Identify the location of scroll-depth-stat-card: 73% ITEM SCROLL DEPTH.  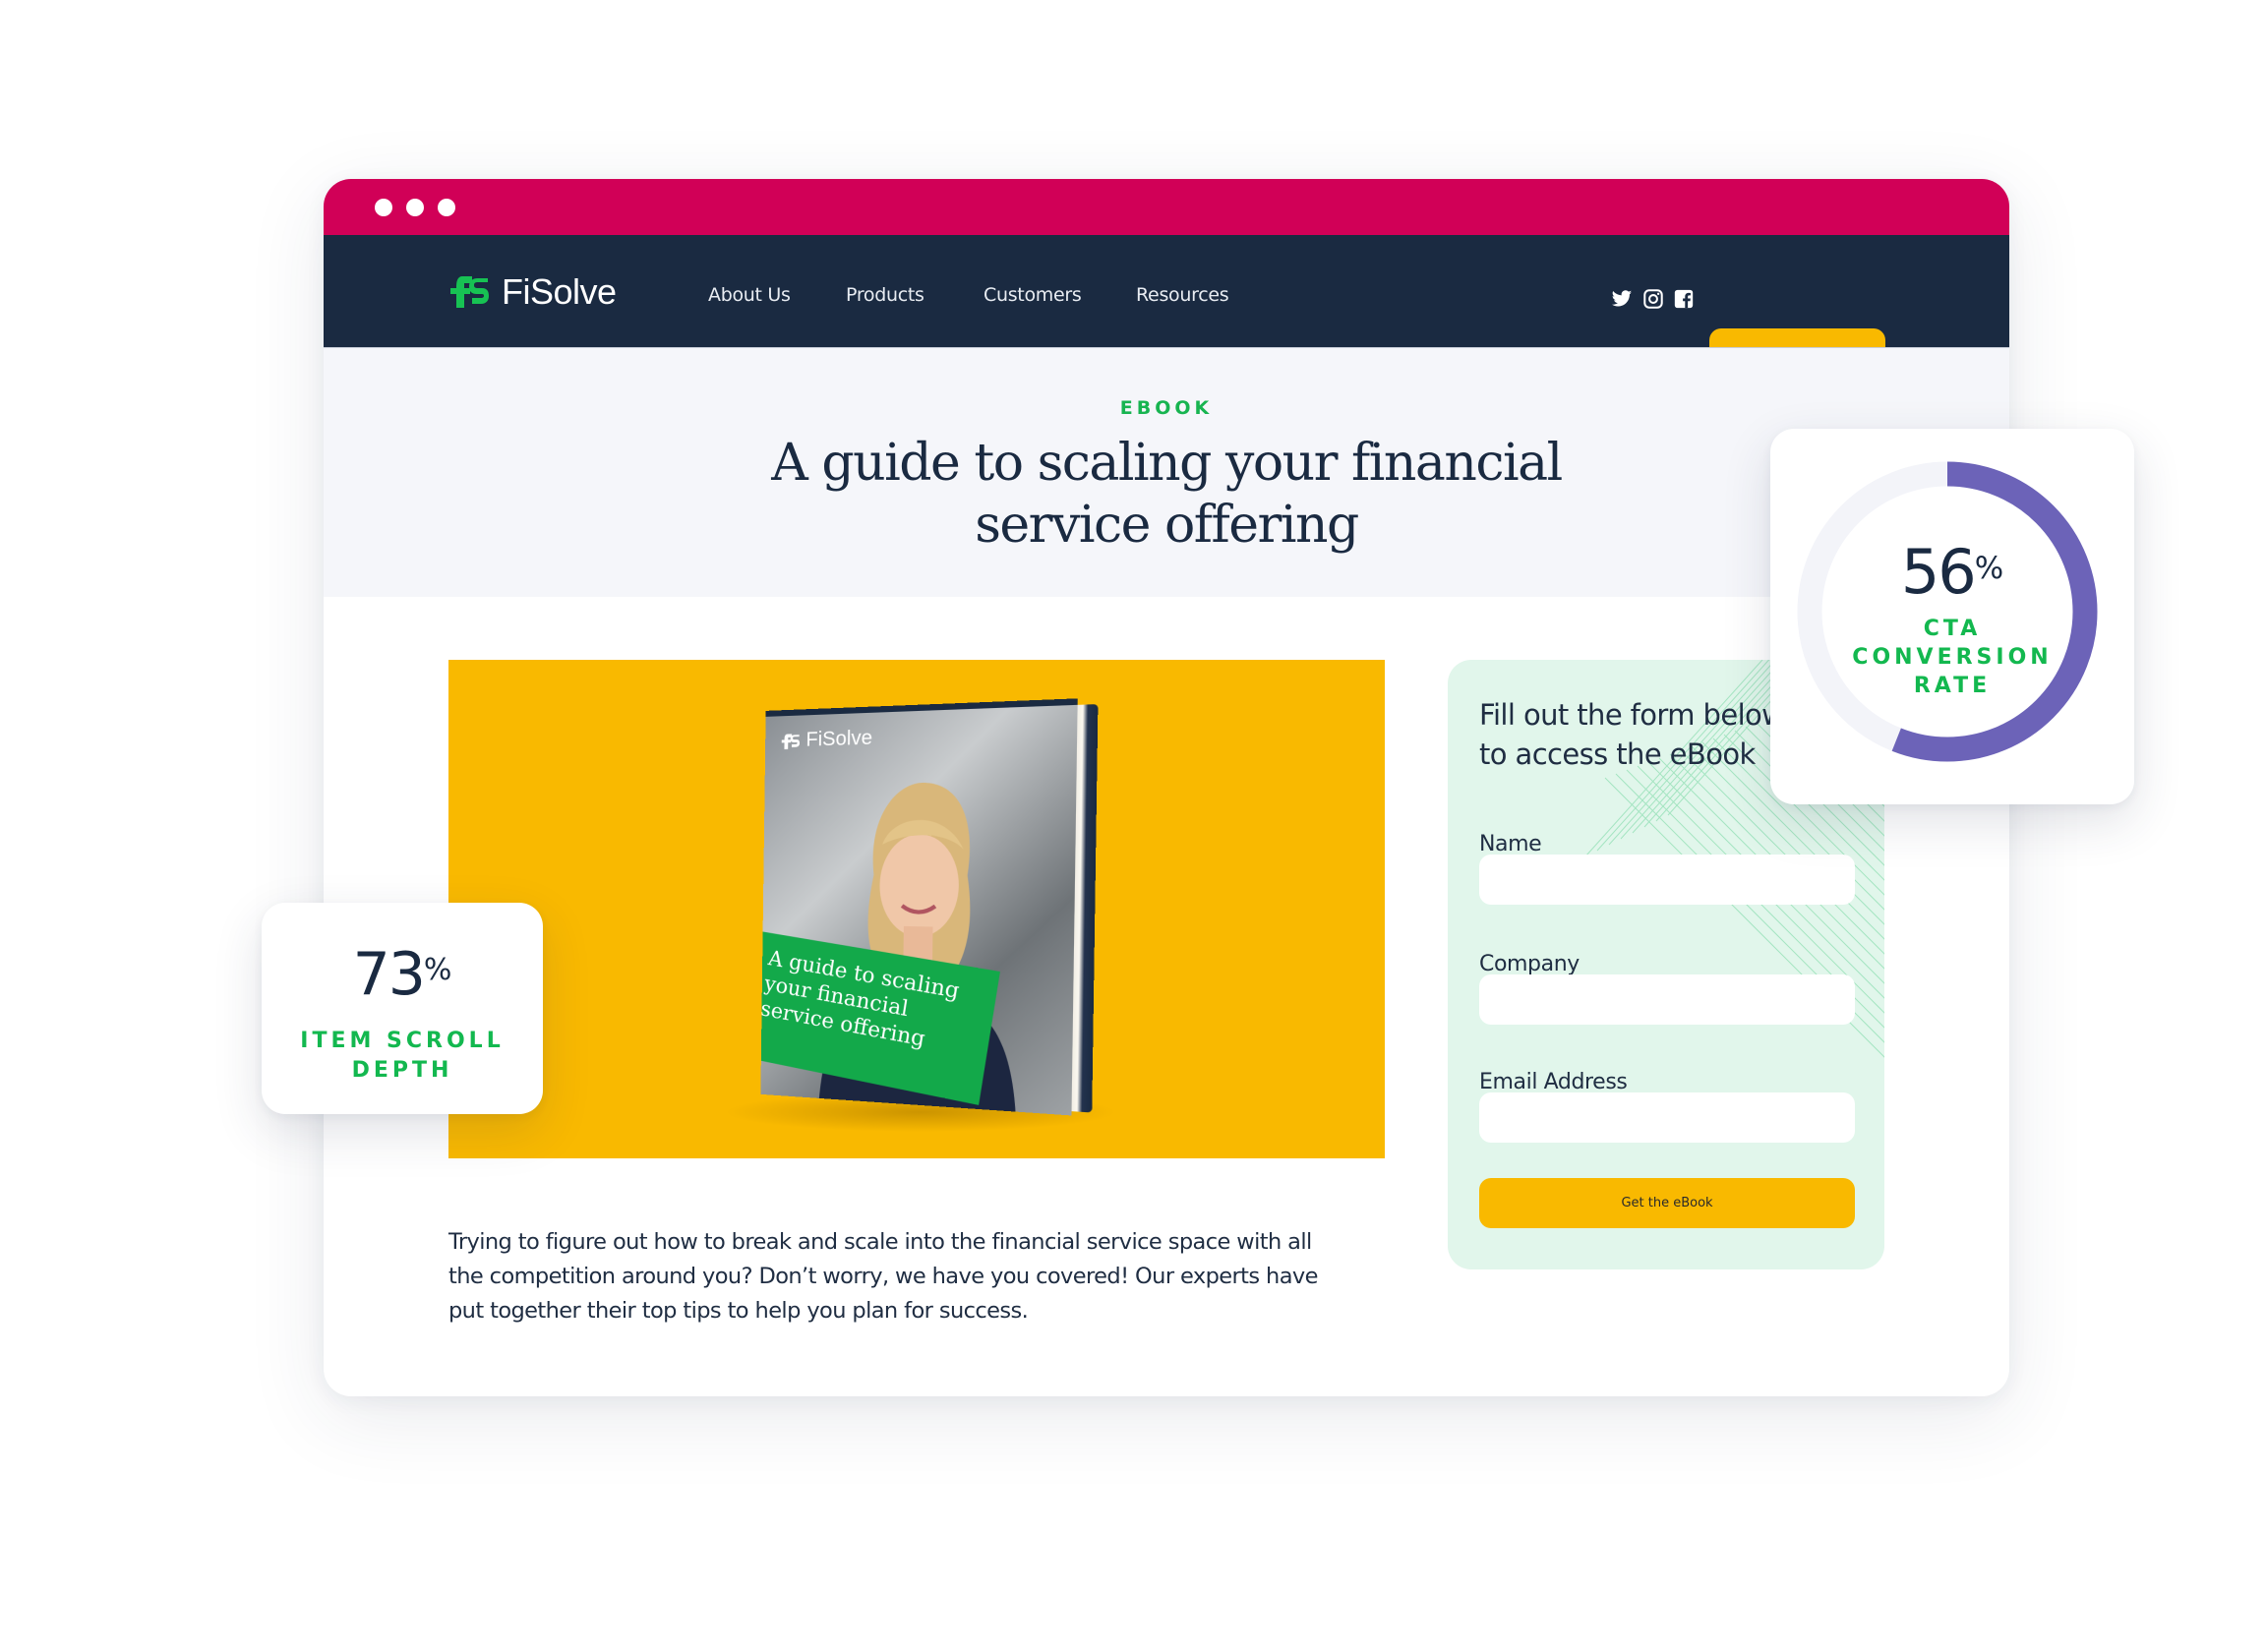
(402, 1008).